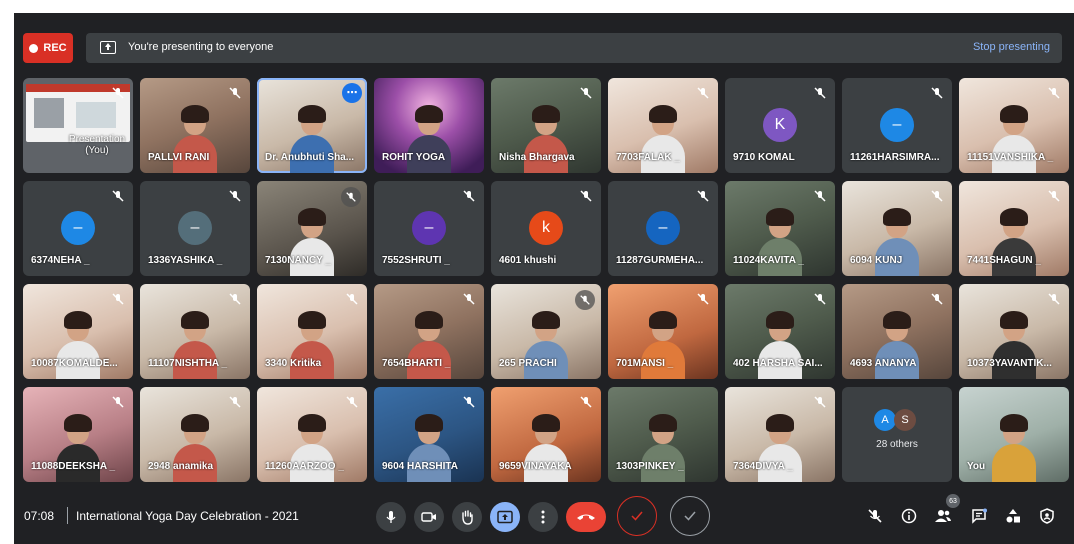 The width and height of the screenshot is (1074, 544). I want to click on participant-tile: 11024KAVITA _, so click(780, 228).